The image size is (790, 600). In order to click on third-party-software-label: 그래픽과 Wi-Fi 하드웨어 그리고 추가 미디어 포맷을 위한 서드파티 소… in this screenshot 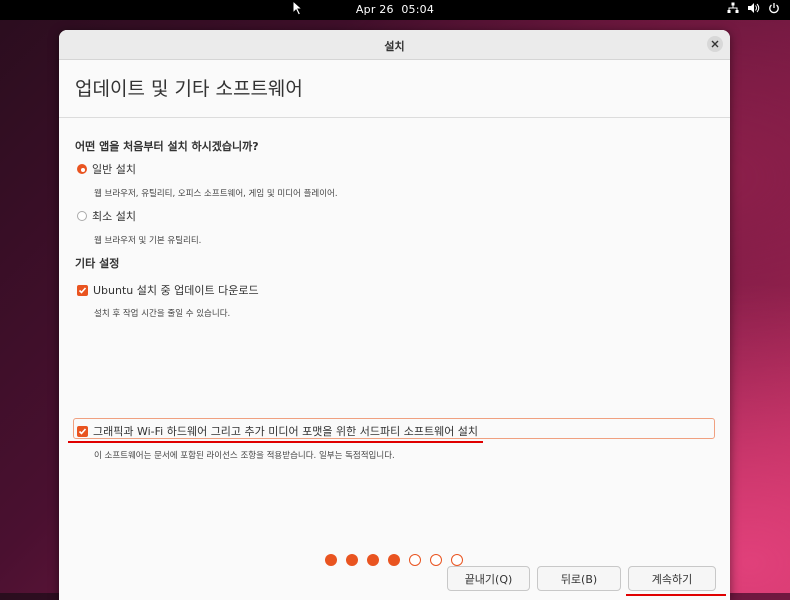, I will do `click(286, 431)`.